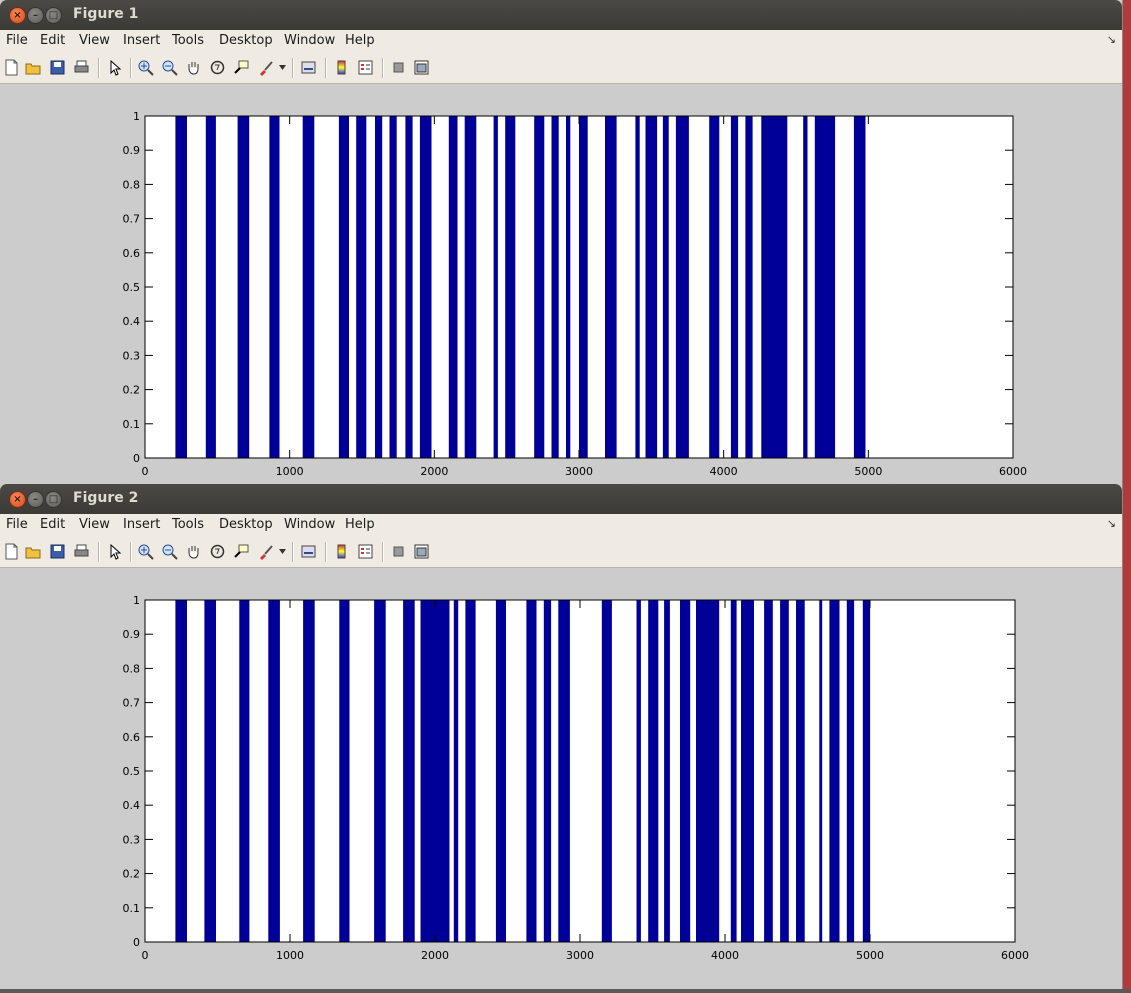 The width and height of the screenshot is (1131, 993). What do you see at coordinates (132, 839) in the screenshot?
I see `y-tick-label: 0.3` at bounding box center [132, 839].